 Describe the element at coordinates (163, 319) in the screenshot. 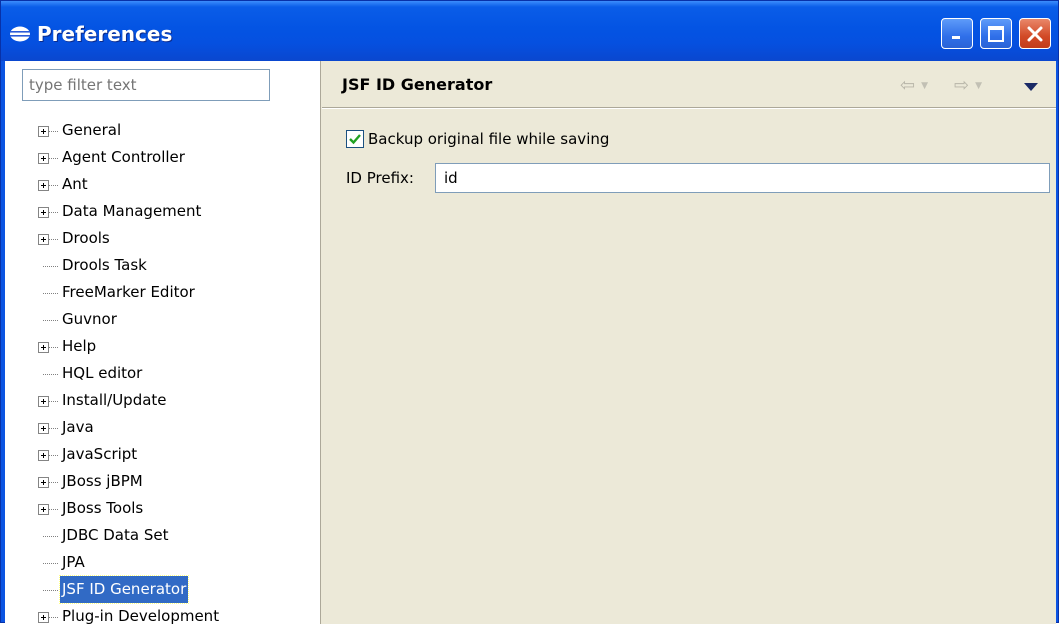

I see `tree-item: Guvnor` at that location.